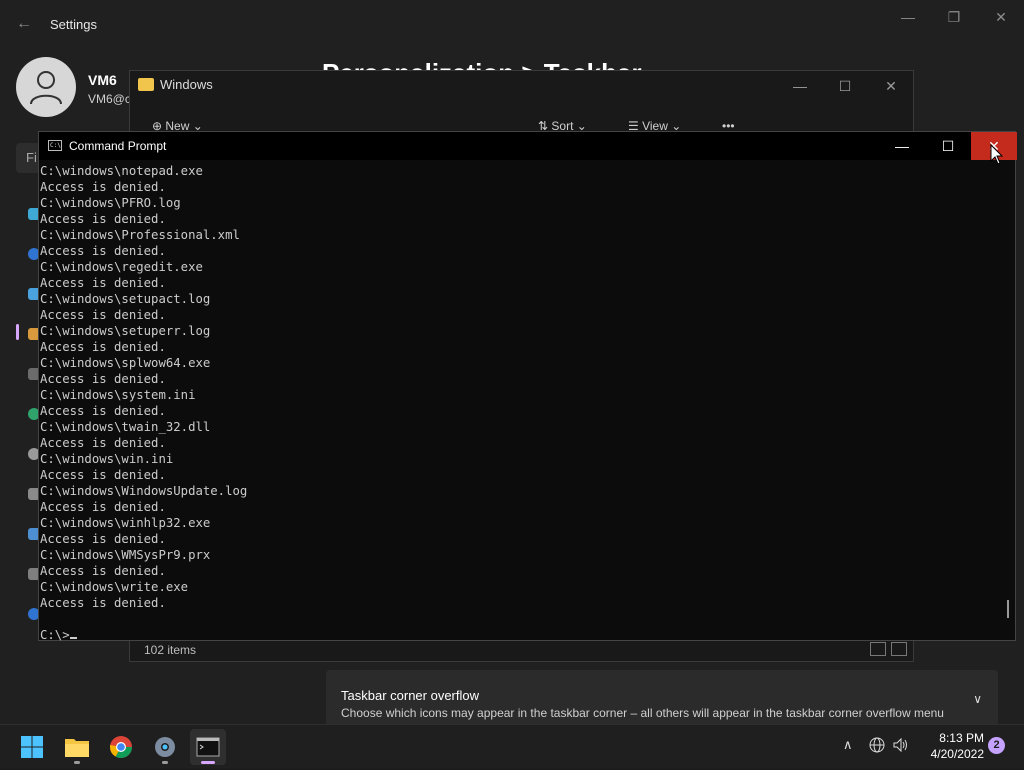 This screenshot has height=770, width=1024. Describe the element at coordinates (1001, 17) in the screenshot. I see `settings-close-icon: ✕` at that location.